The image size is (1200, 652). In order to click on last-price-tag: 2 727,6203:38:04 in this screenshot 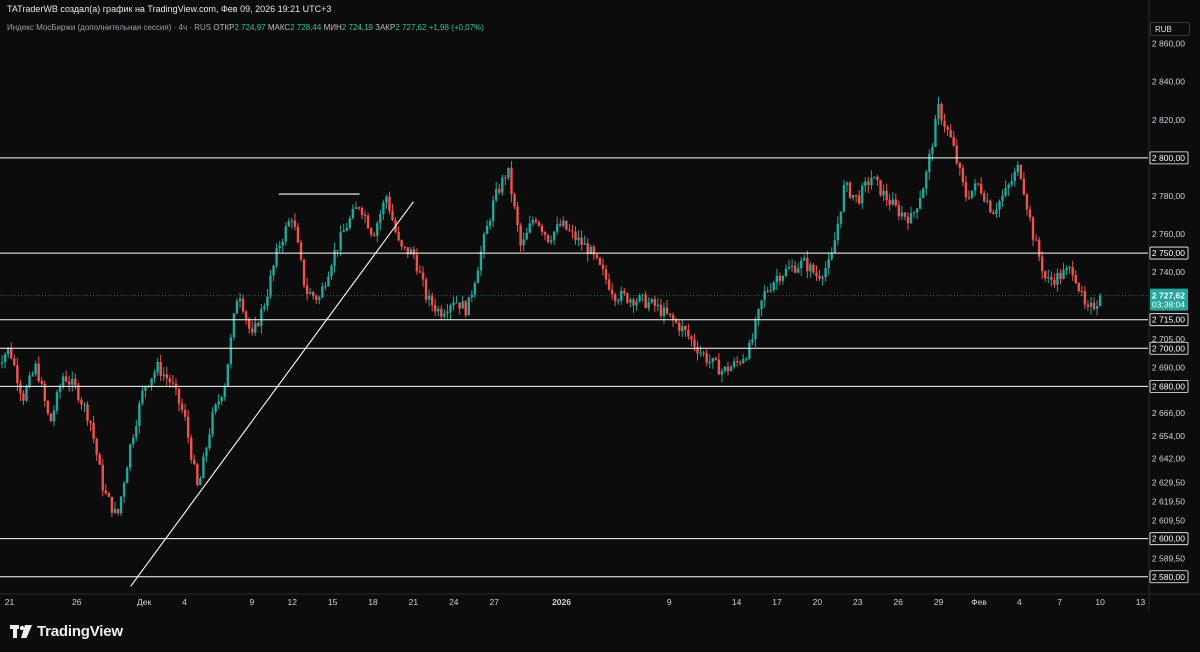, I will do `click(1169, 299)`.